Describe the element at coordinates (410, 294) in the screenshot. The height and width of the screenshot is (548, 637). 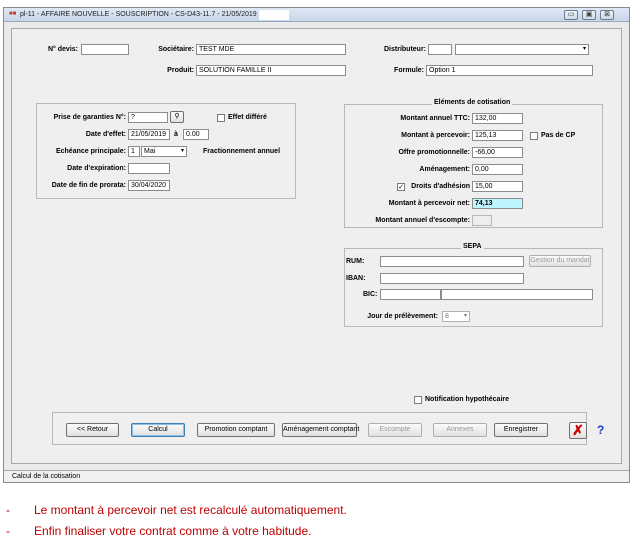
I see `bic-field` at that location.